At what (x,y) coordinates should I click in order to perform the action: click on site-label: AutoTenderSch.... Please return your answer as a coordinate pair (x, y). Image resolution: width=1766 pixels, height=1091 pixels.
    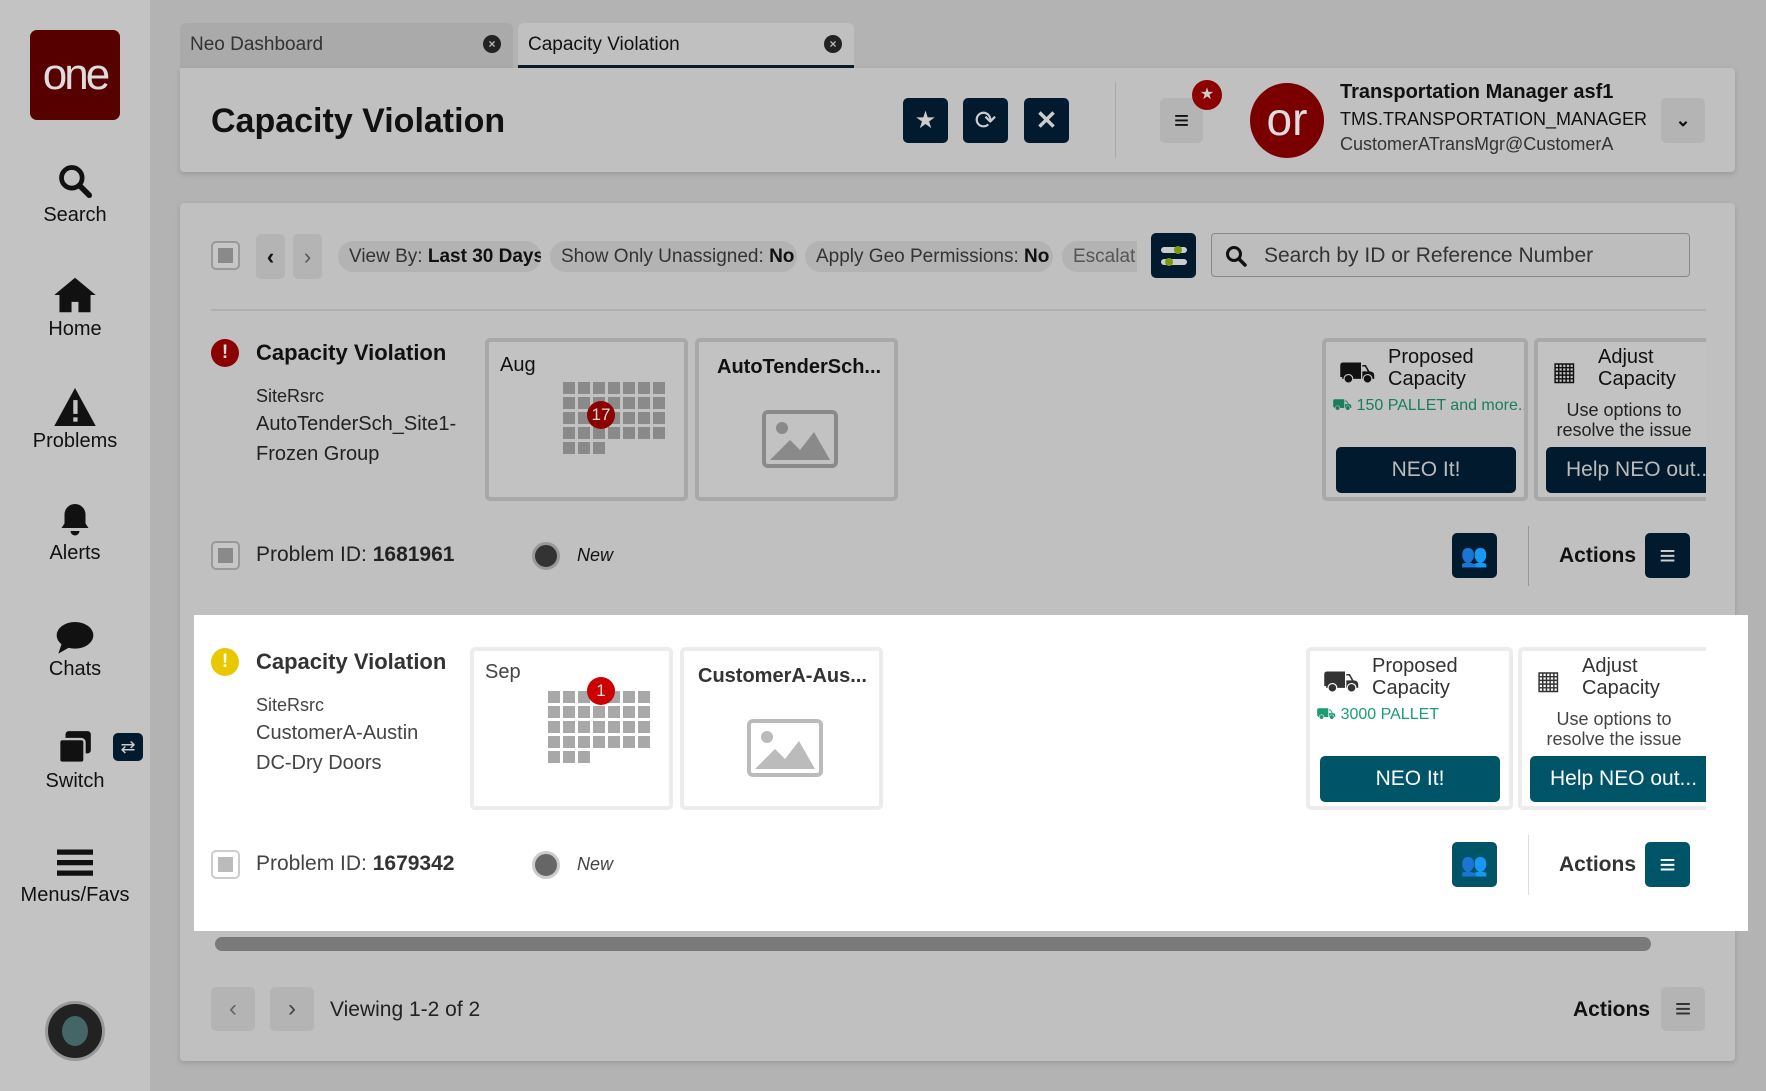
    Looking at the image, I should click on (799, 367).